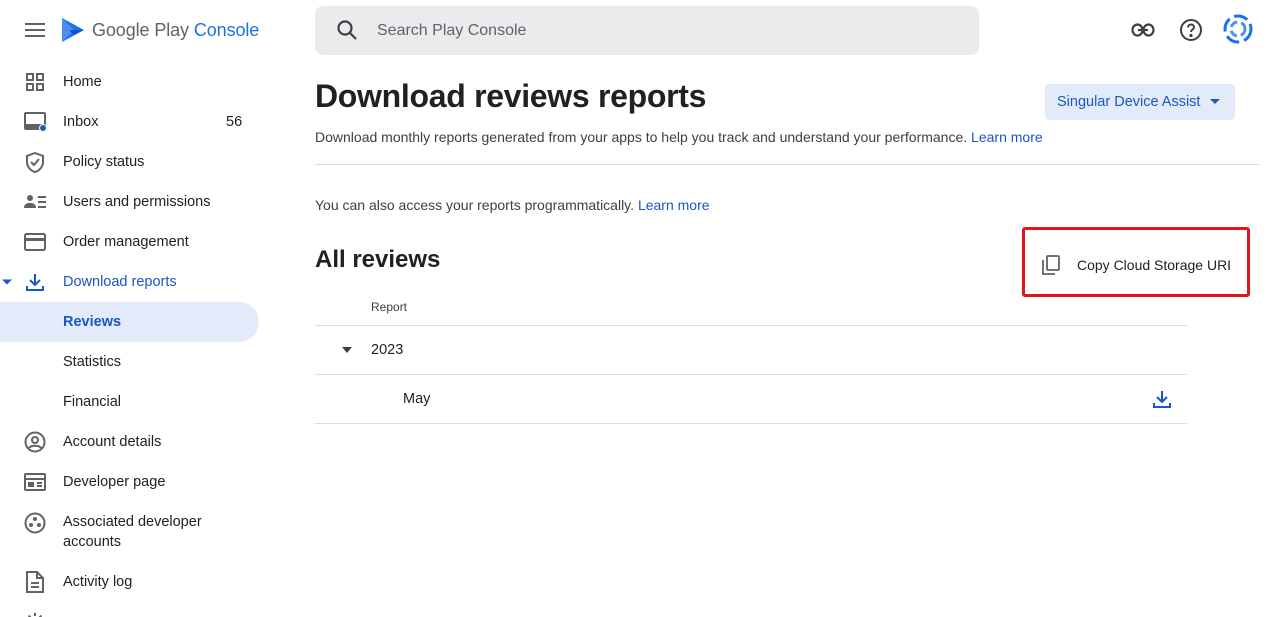 The width and height of the screenshot is (1275, 617). I want to click on sidebar-item-inbox: Inbox 56, so click(135, 122).